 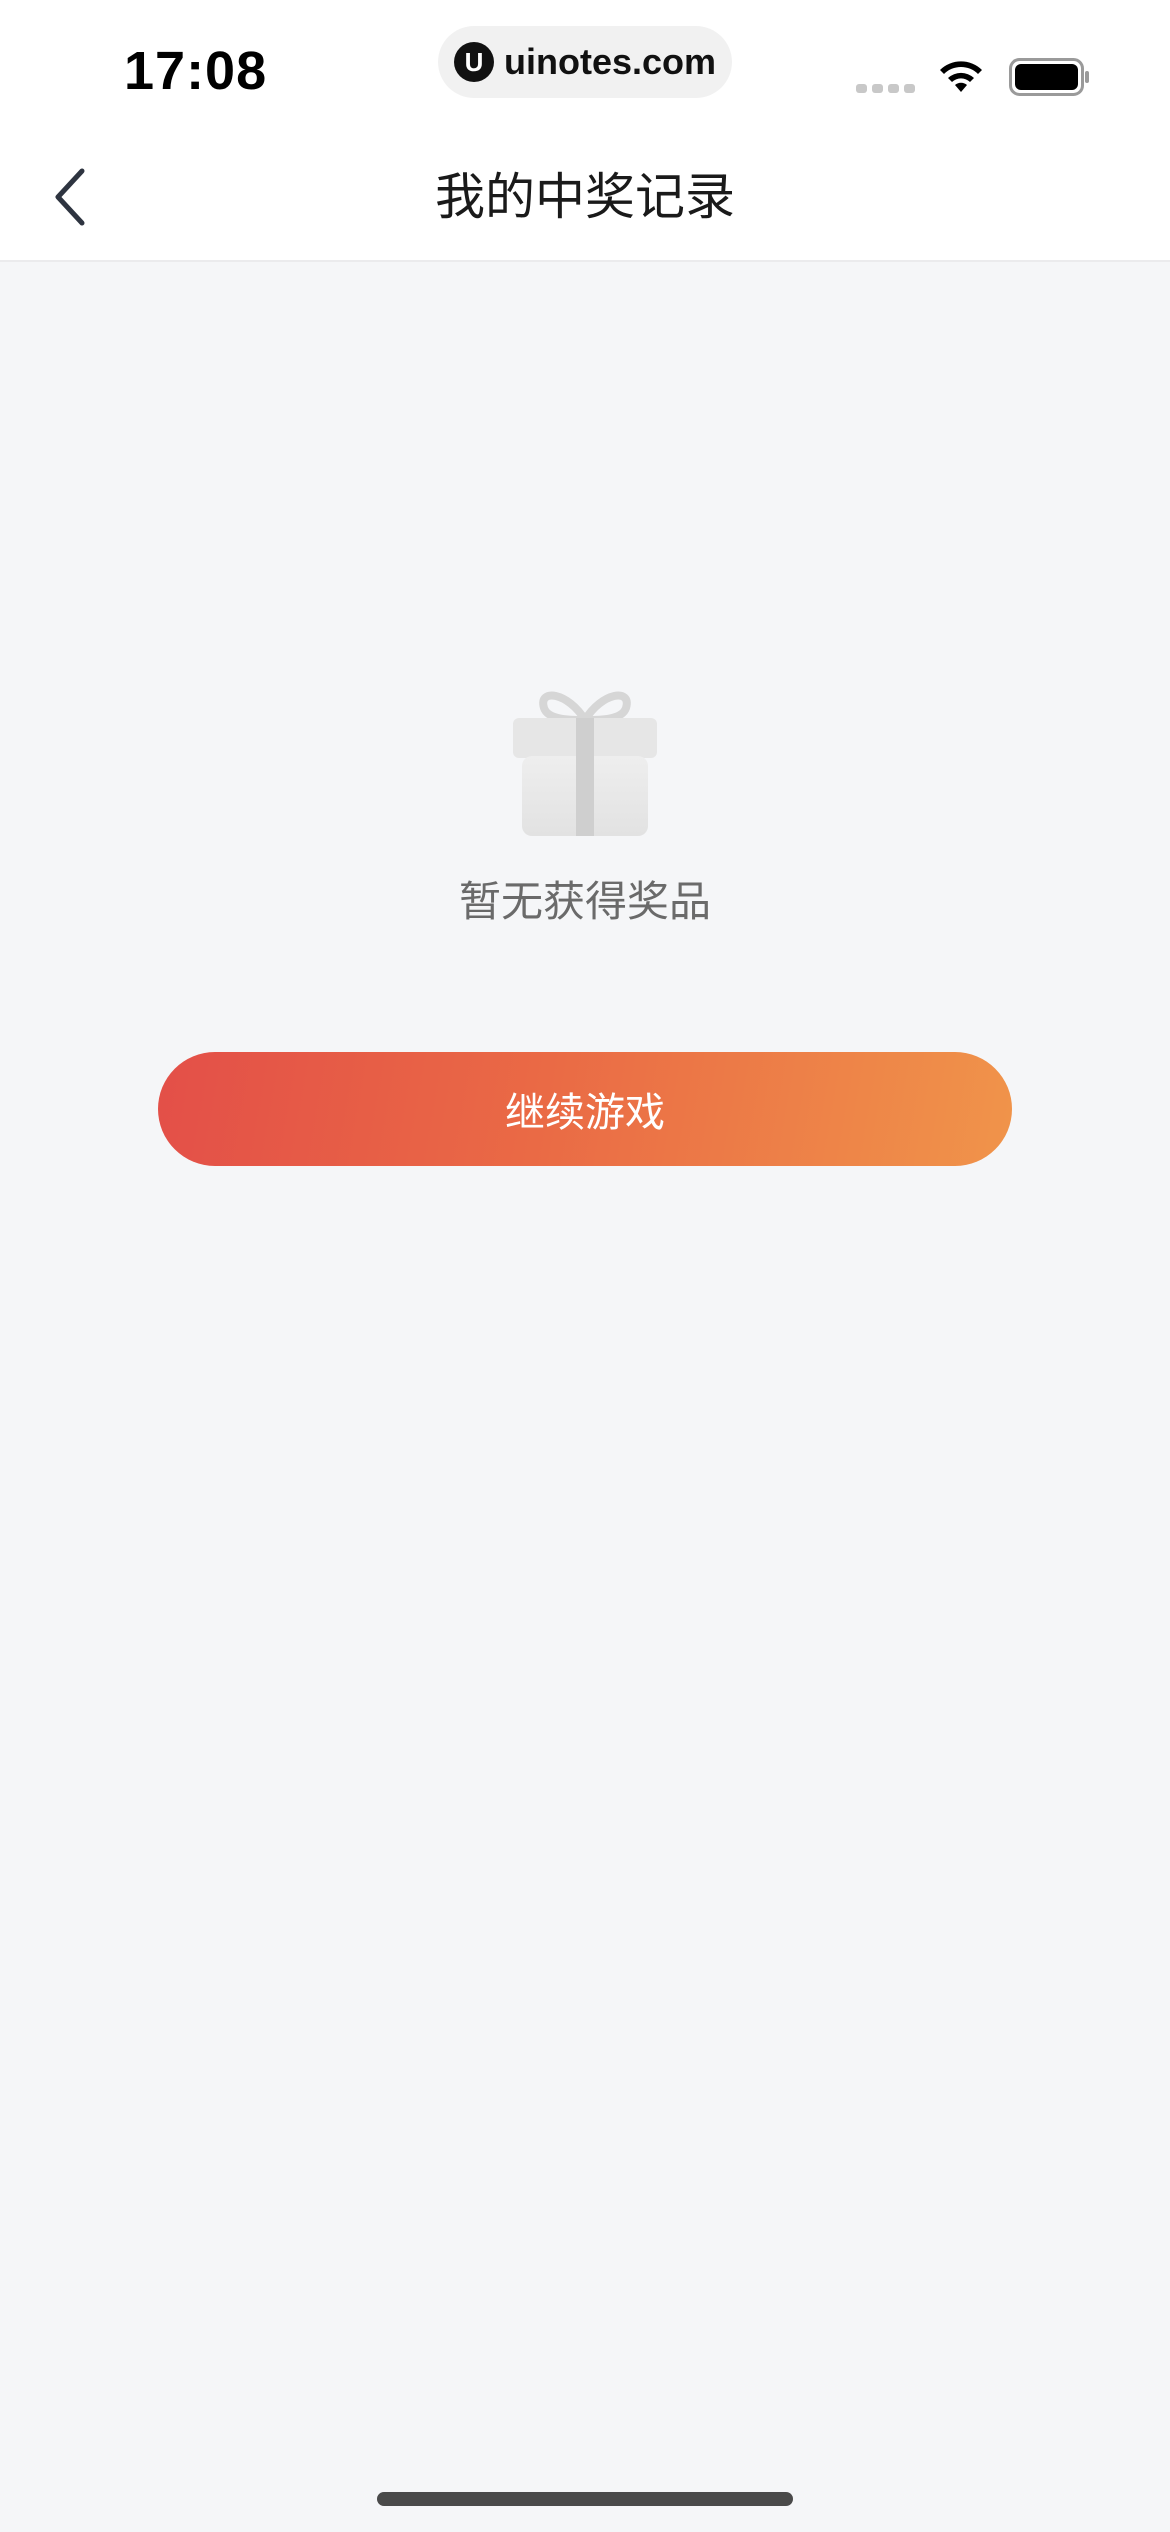 What do you see at coordinates (585, 1109) in the screenshot?
I see `continue-game-button: 继续游戏` at bounding box center [585, 1109].